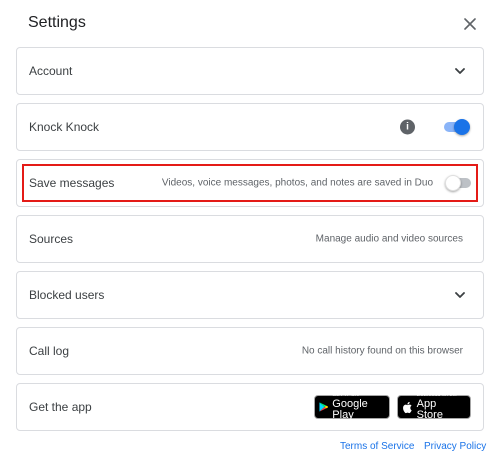 This screenshot has width=500, height=470. What do you see at coordinates (51, 71) in the screenshot?
I see `account-label: Account` at bounding box center [51, 71].